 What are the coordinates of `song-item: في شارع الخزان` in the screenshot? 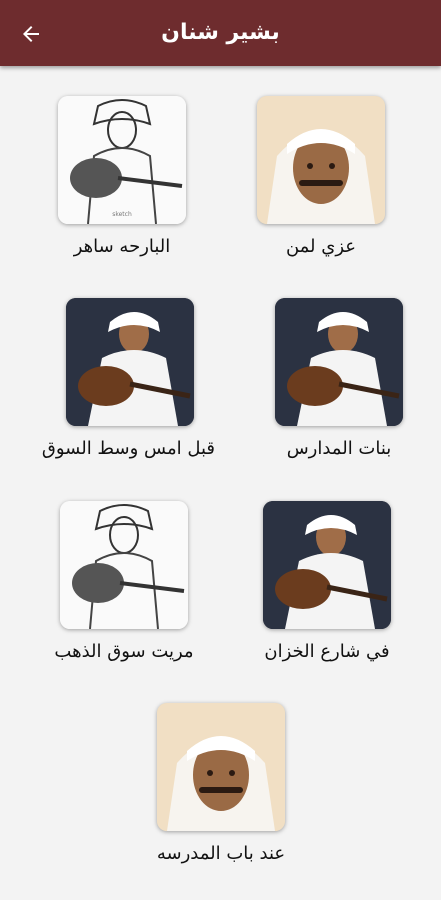 It's located at (327, 596).